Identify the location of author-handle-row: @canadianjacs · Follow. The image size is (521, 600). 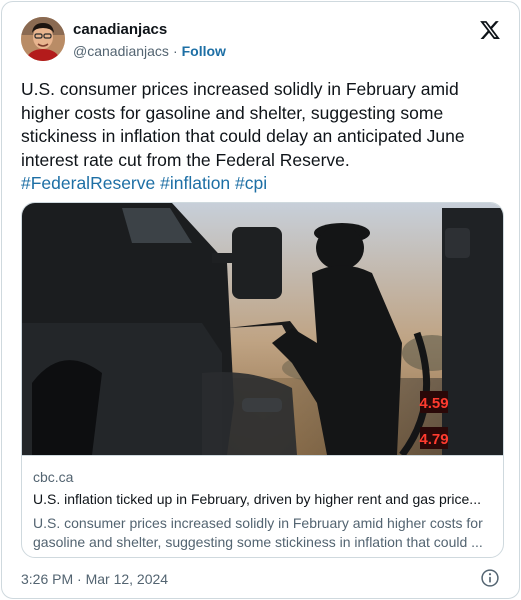
(149, 51).